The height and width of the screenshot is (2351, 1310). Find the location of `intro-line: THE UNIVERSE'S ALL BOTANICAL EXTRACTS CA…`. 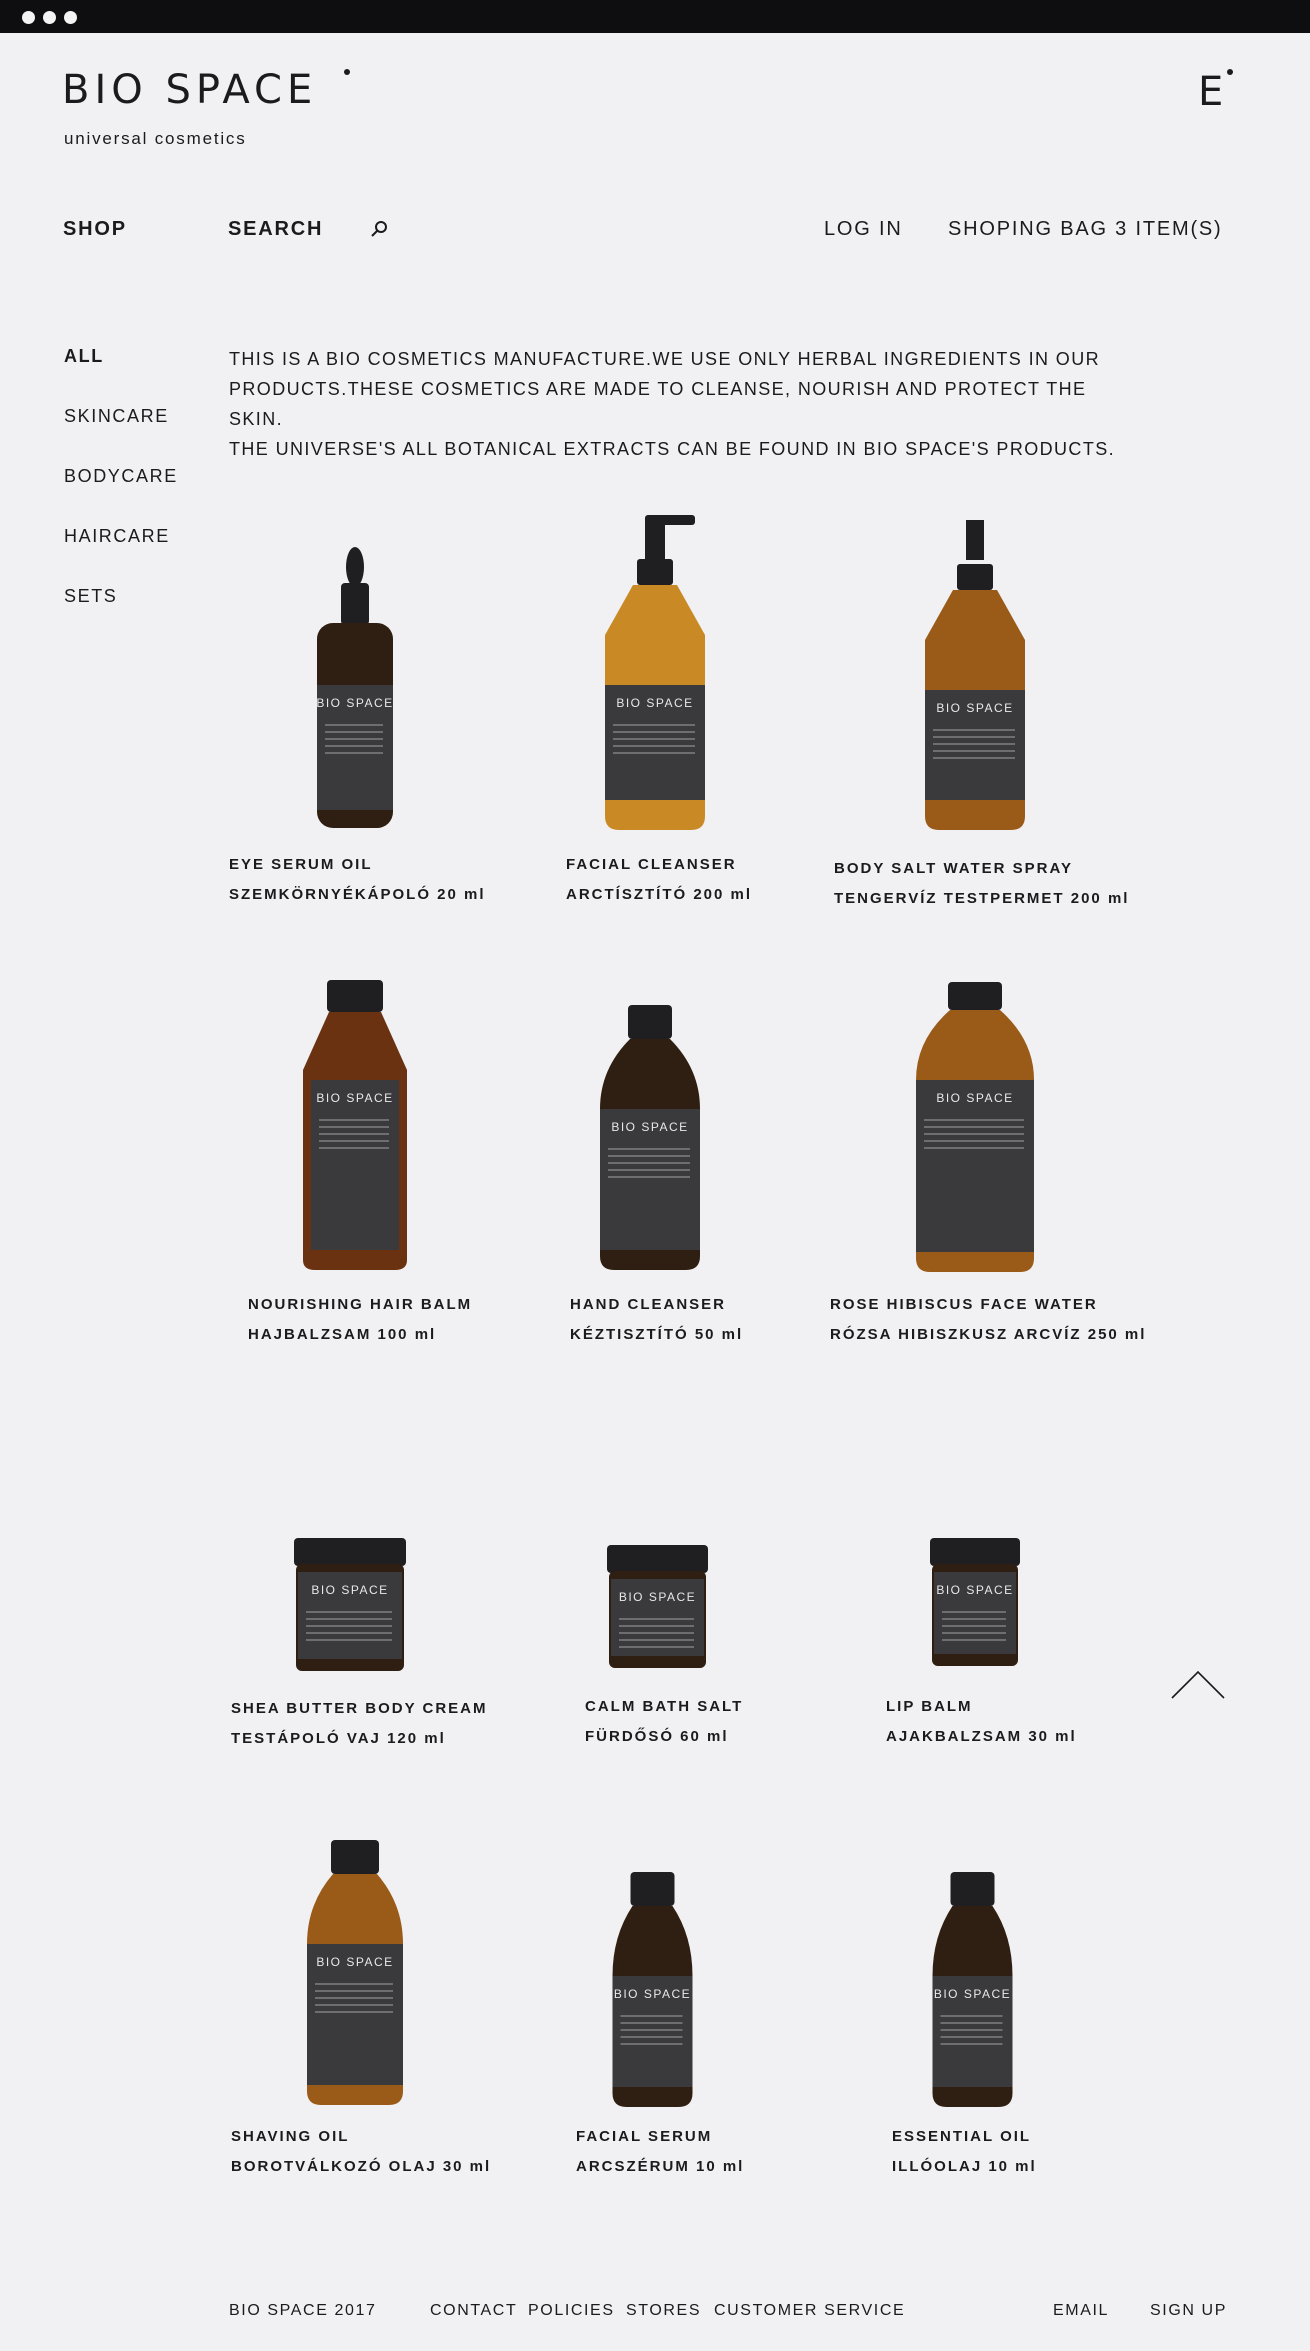

intro-line: THE UNIVERSE'S ALL BOTANICAL EXTRACTS CA… is located at coordinates (672, 449).